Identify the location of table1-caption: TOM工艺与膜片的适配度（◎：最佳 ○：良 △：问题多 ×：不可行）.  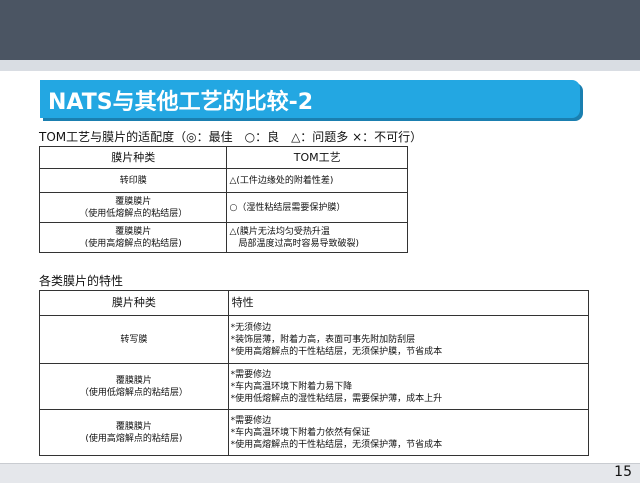
(231, 137).